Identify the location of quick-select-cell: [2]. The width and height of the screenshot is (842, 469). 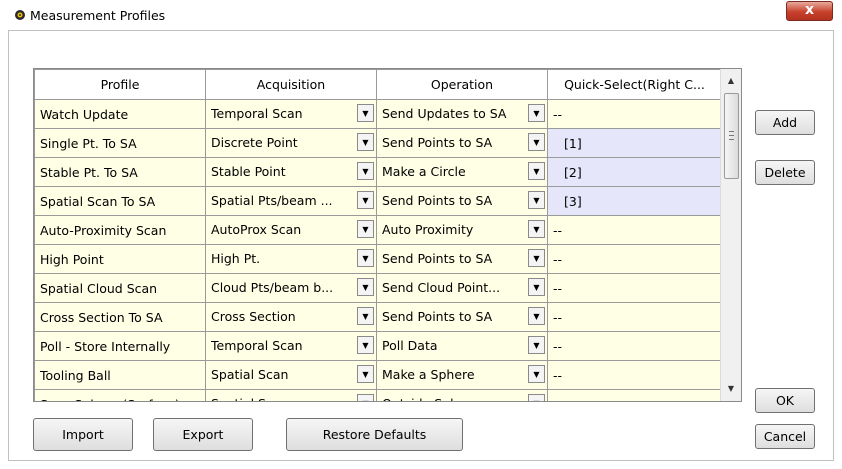
(634, 172).